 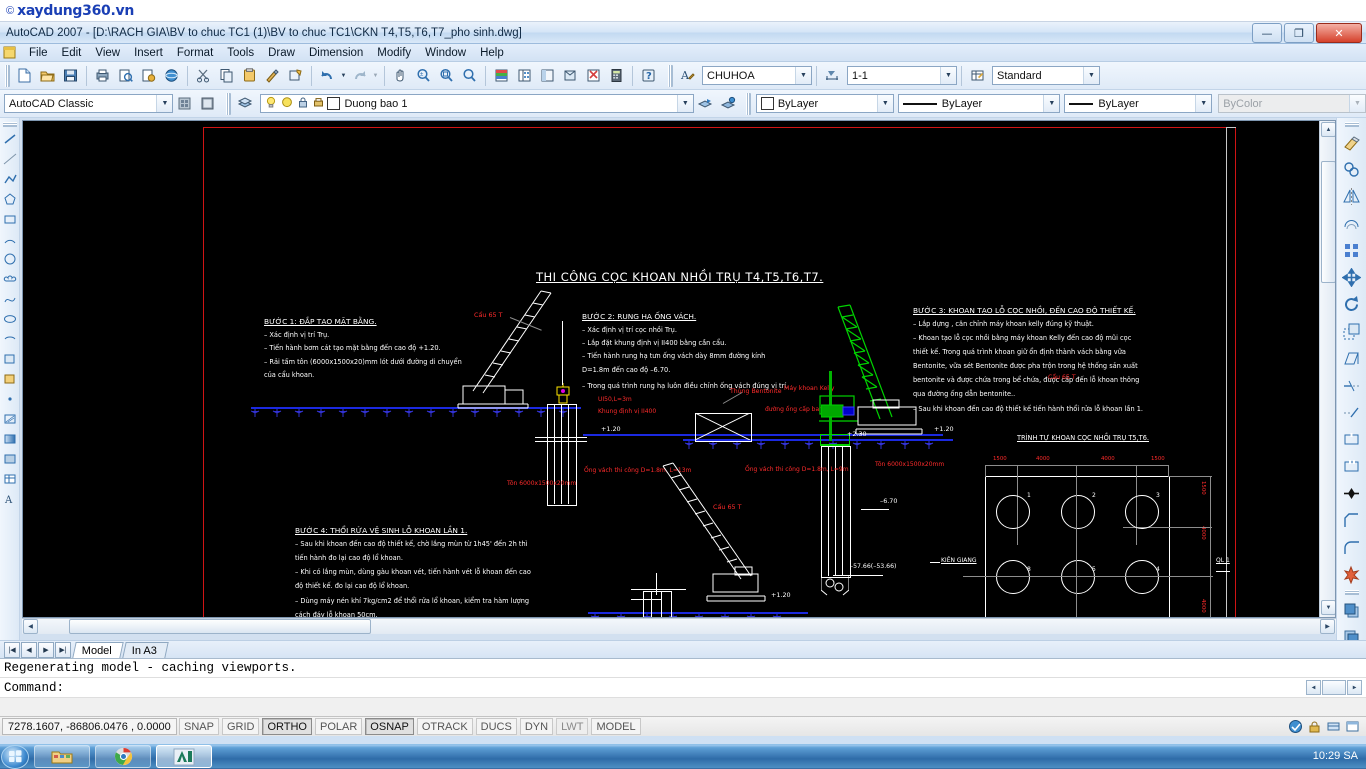 I want to click on horizontal-scroll-thumb, so click(x=220, y=626).